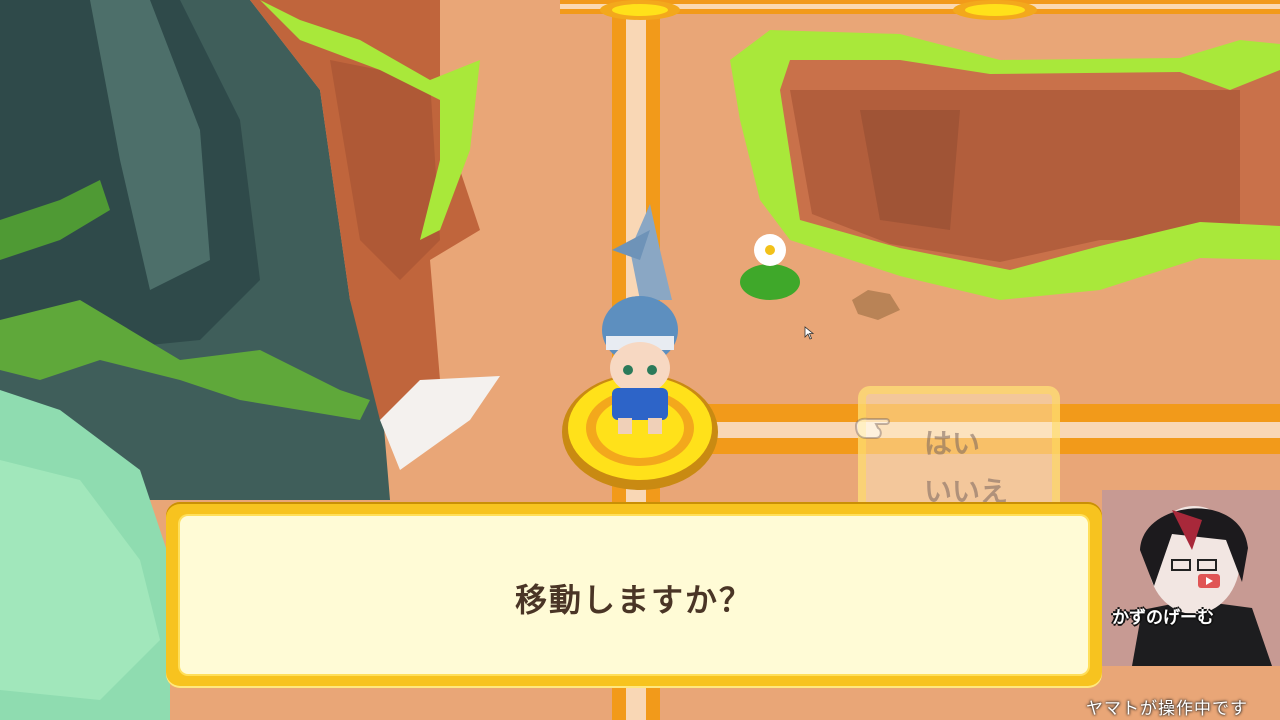  What do you see at coordinates (633, 600) in the screenshot?
I see `dialog-message: 移動しますか？` at bounding box center [633, 600].